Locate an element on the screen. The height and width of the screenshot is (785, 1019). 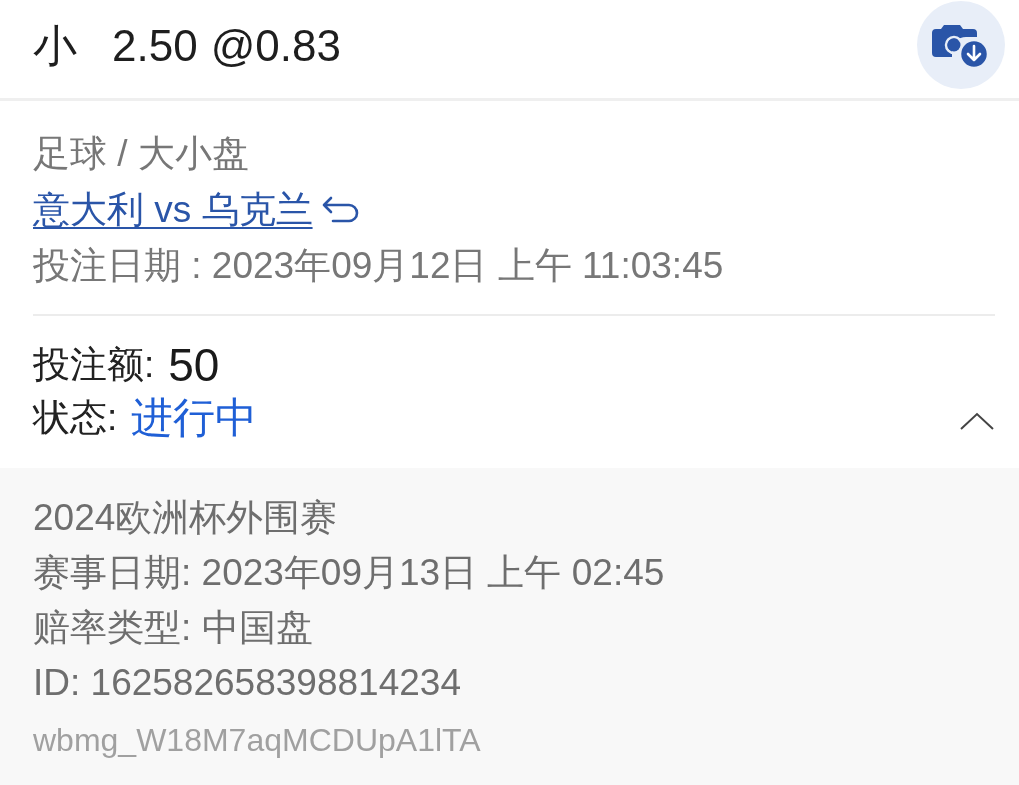
bet-selection: 小 is located at coordinates (55, 45).